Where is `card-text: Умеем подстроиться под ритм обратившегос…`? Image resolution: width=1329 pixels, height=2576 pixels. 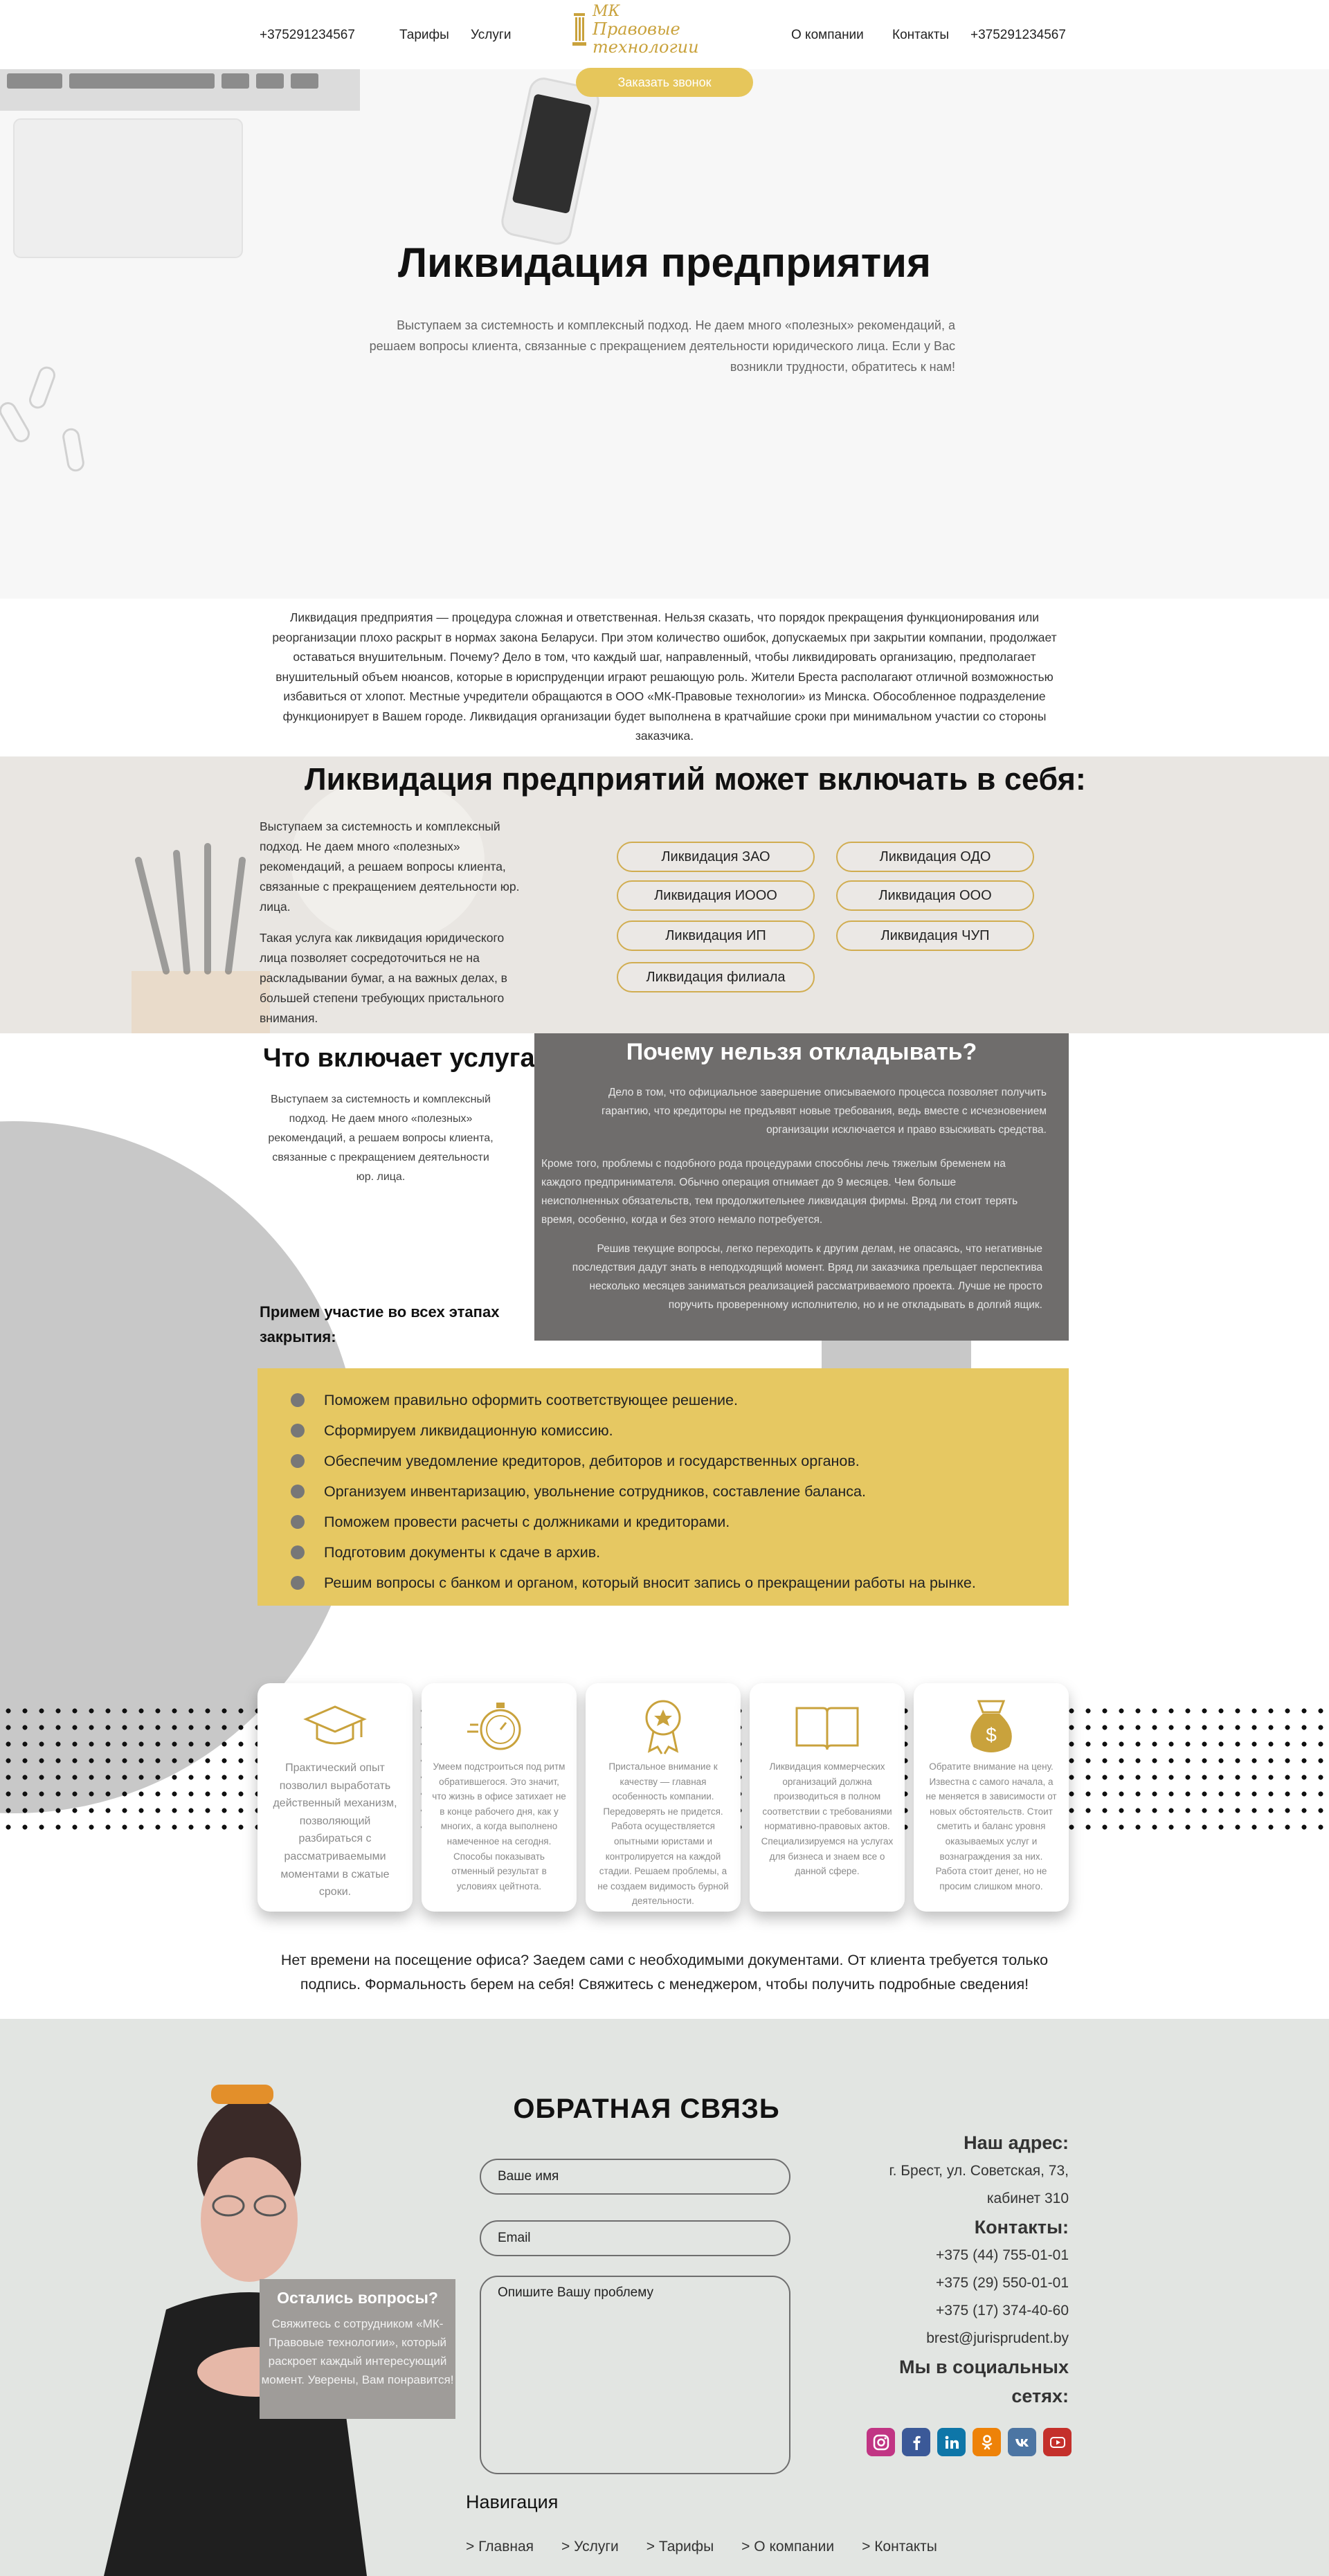
card-text: Умеем подстроиться под ритм обратившегос… is located at coordinates (499, 1826).